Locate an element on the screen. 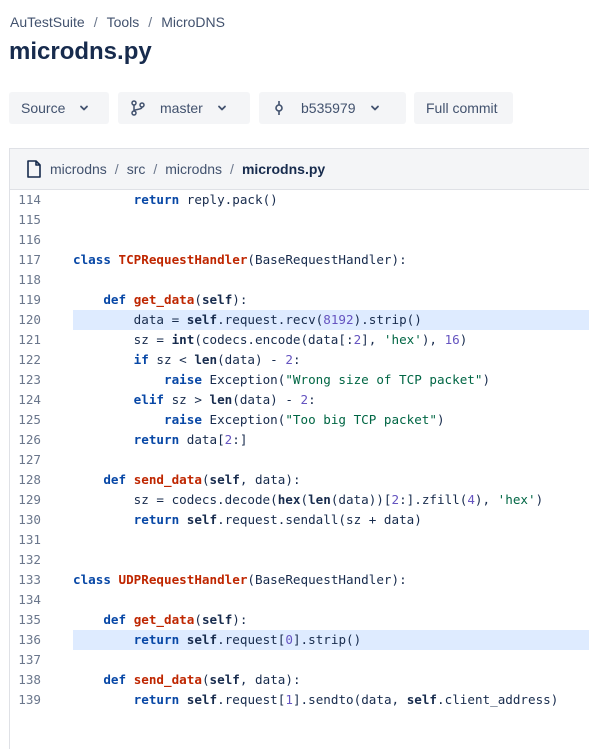  code-token: (BaseRequestHandler): is located at coordinates (327, 579).